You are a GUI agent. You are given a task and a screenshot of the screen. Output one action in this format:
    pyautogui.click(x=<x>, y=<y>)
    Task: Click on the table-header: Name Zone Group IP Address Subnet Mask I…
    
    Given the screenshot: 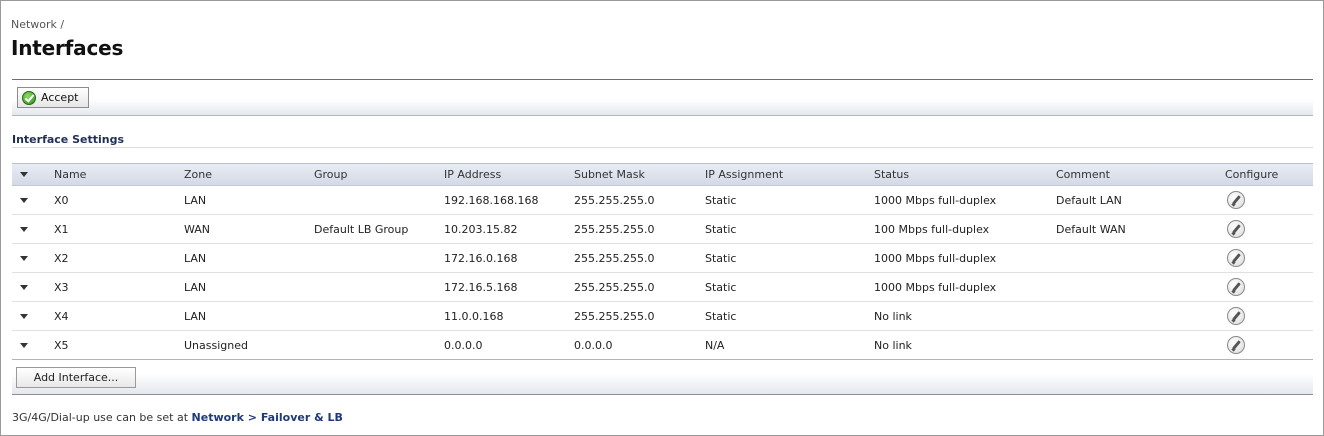 What is the action you would take?
    pyautogui.click(x=662, y=174)
    